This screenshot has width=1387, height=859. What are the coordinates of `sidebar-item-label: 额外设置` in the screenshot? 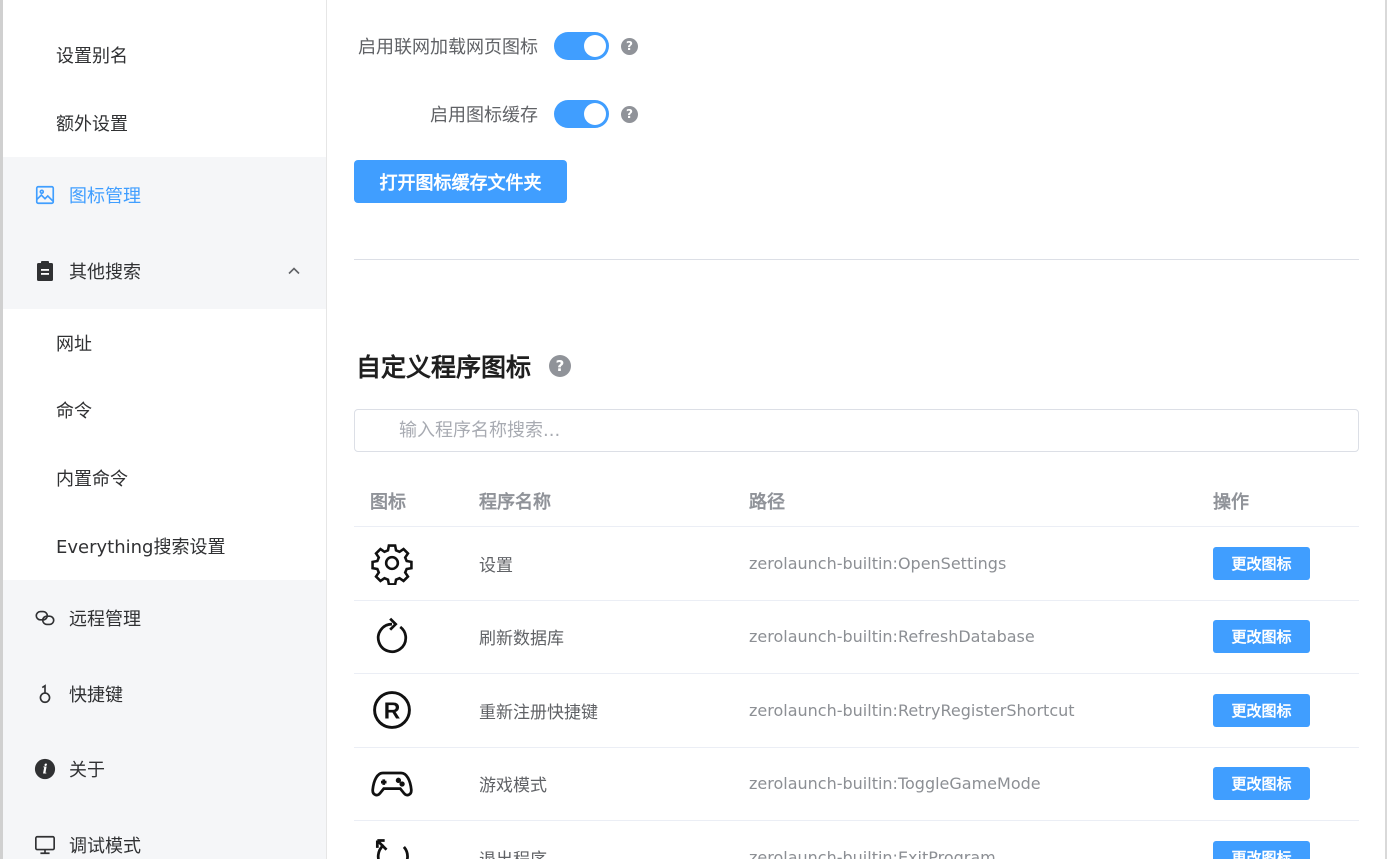 It's located at (92, 124).